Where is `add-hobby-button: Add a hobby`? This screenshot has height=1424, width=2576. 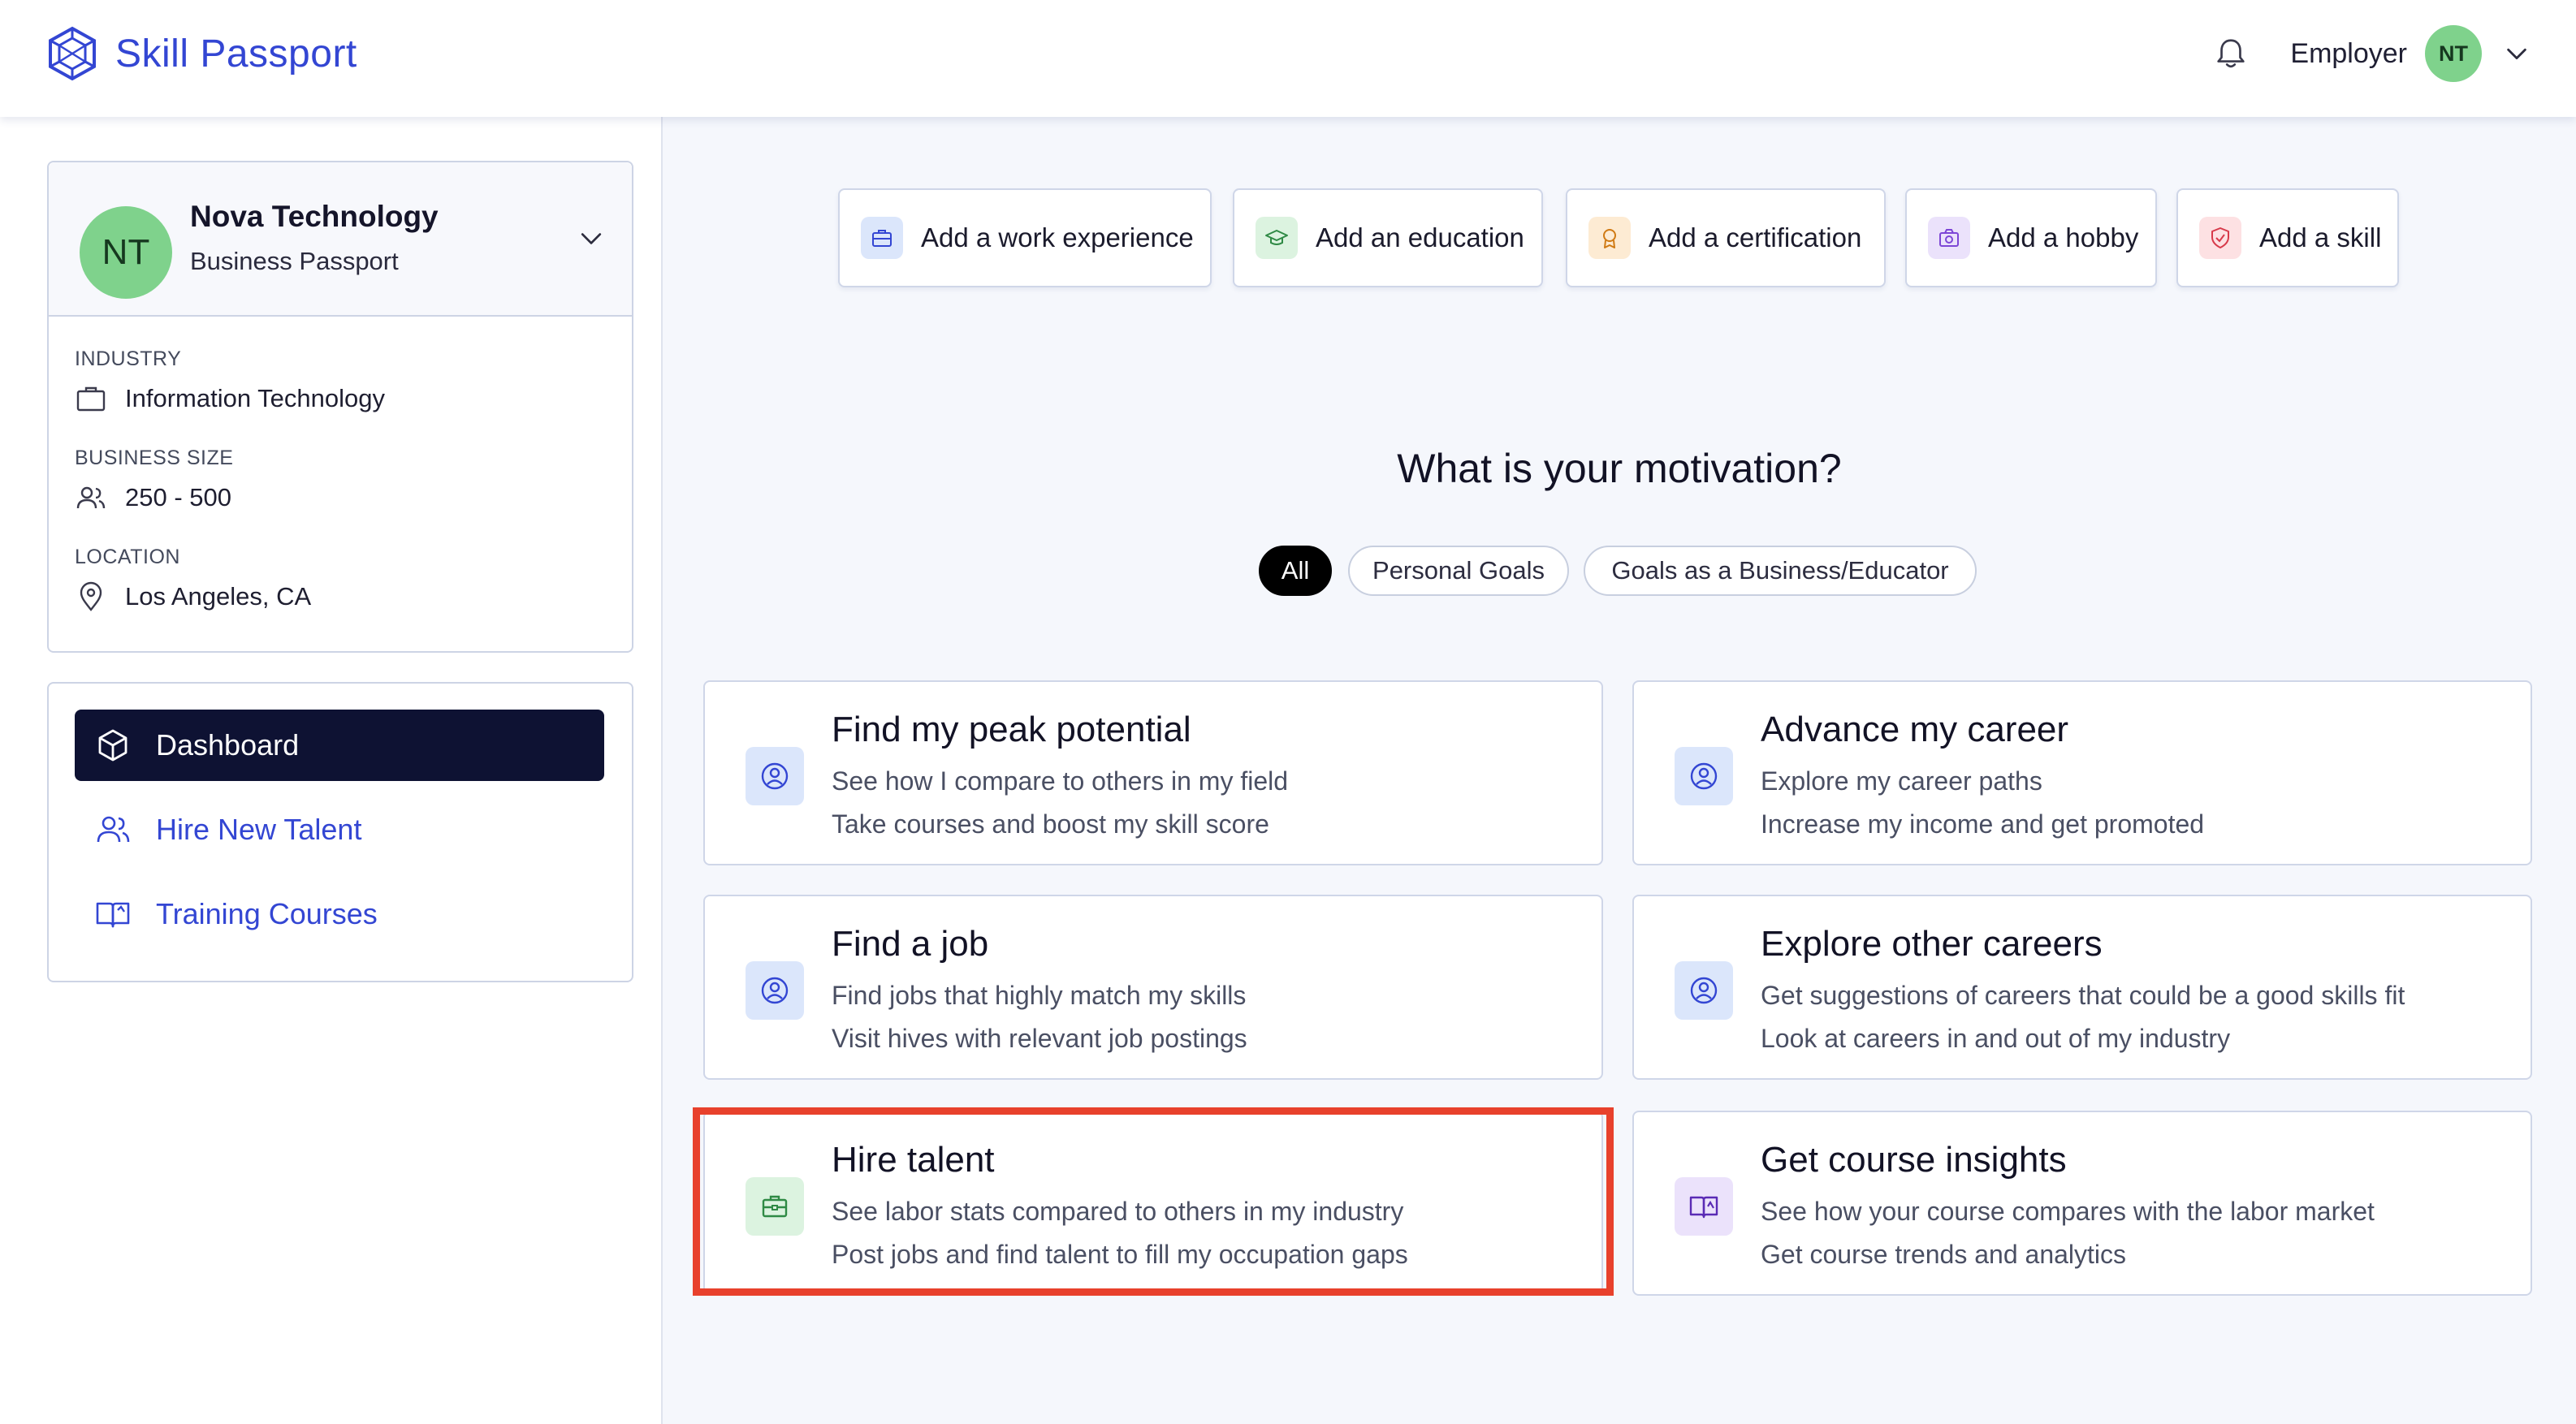
add-hobby-button: Add a hobby is located at coordinates (2031, 237).